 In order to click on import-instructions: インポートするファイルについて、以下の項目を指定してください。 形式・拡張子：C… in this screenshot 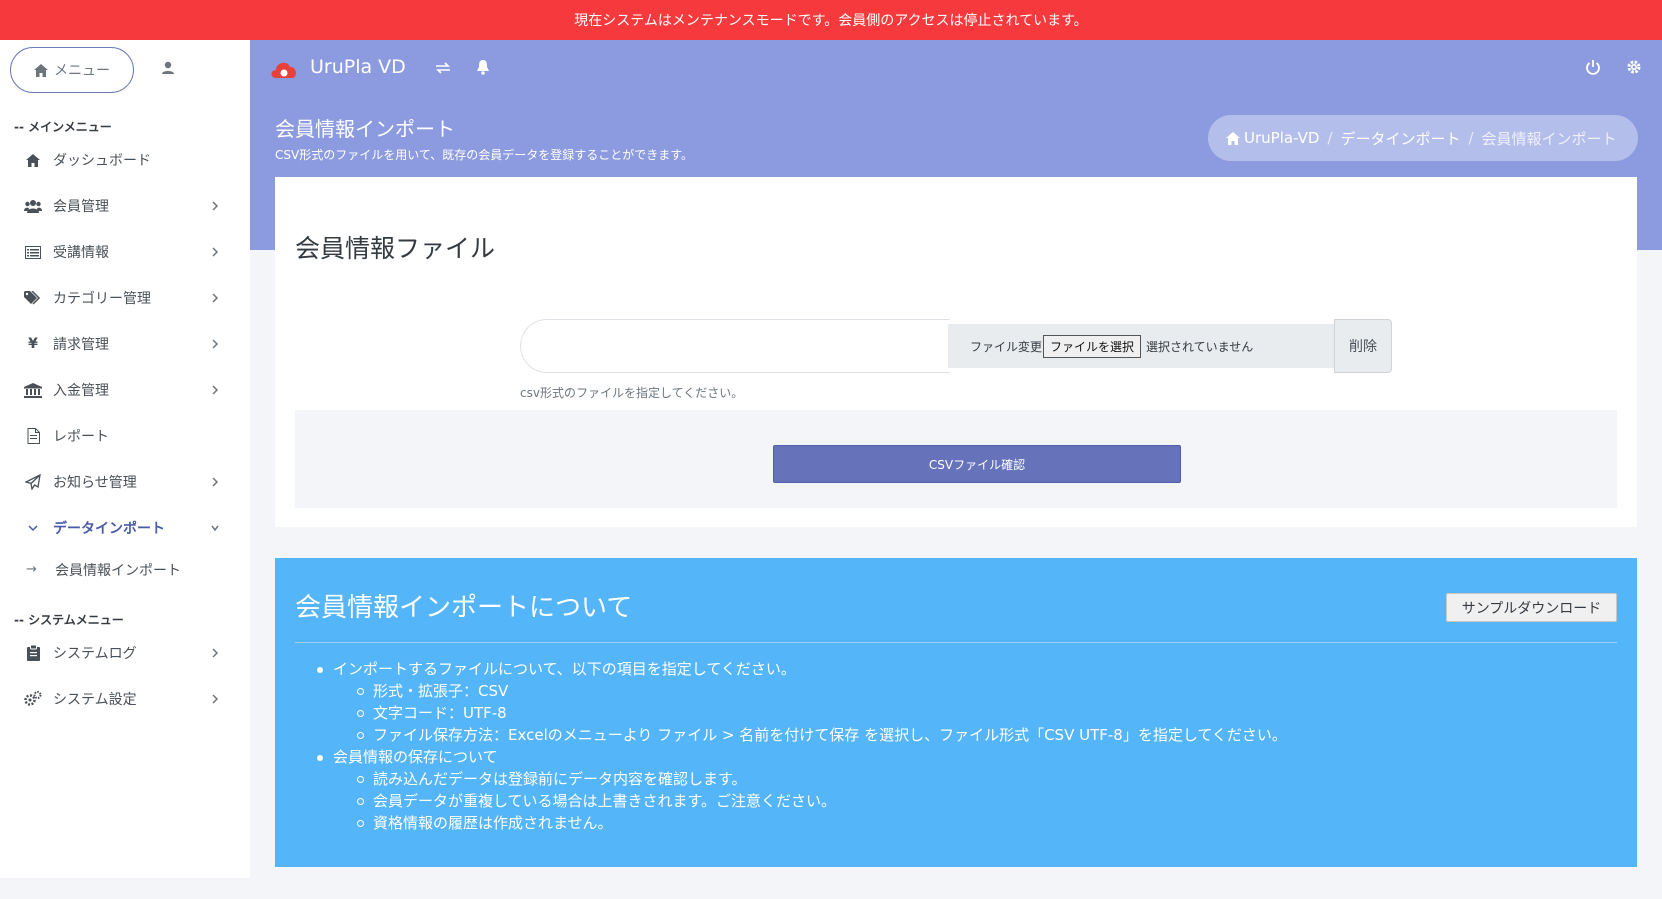, I will do `click(801, 746)`.